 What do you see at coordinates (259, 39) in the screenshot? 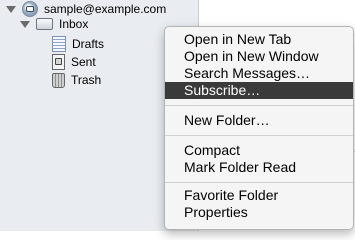
I see `menu-item-open-new-tab: Open in New Tab` at bounding box center [259, 39].